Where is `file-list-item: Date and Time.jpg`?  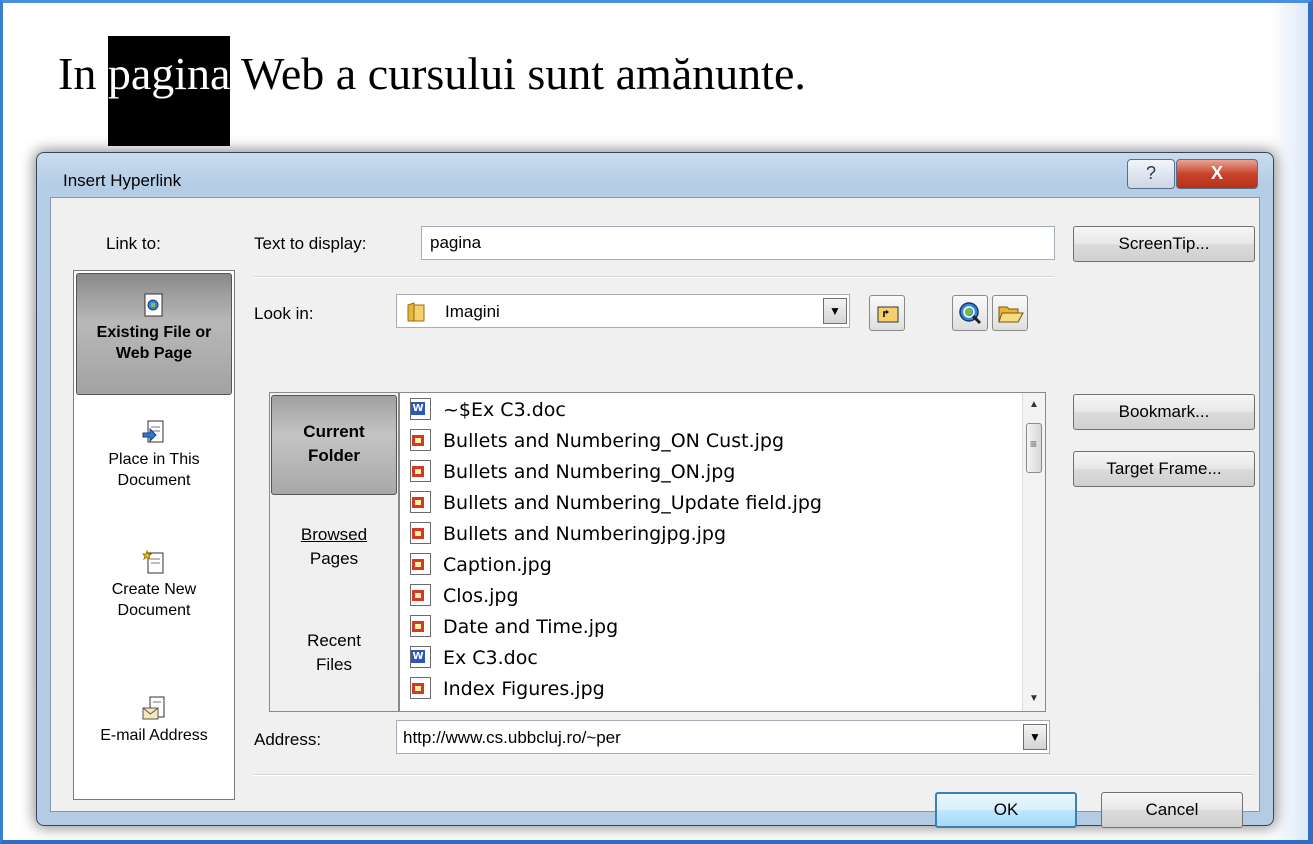
file-list-item: Date and Time.jpg is located at coordinates (514, 627).